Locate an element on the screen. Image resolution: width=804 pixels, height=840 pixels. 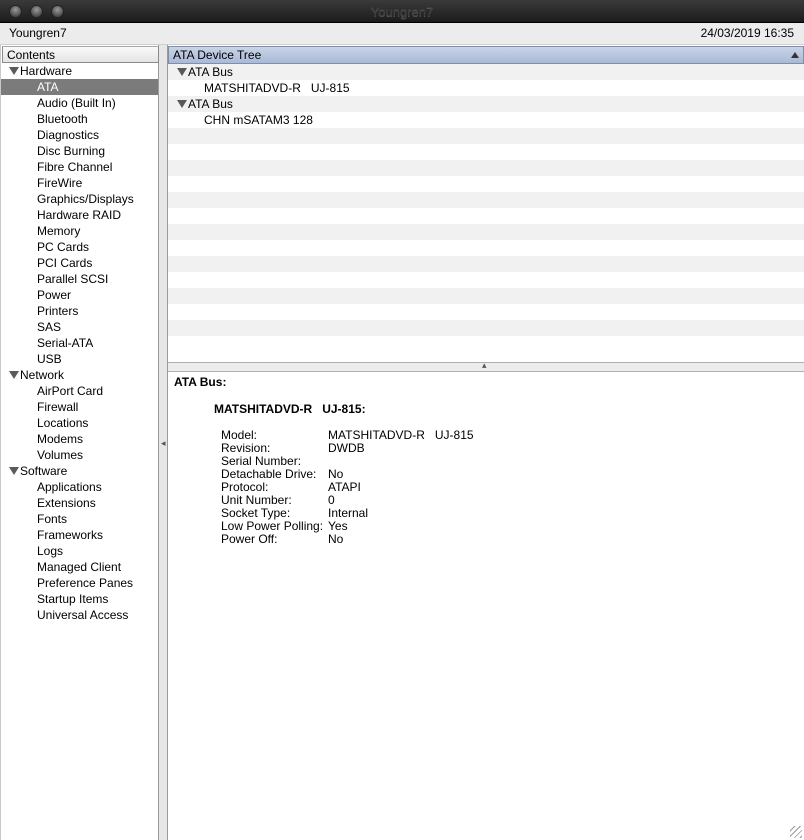
sidebar-item-extensions: Extensions is located at coordinates (79, 503).